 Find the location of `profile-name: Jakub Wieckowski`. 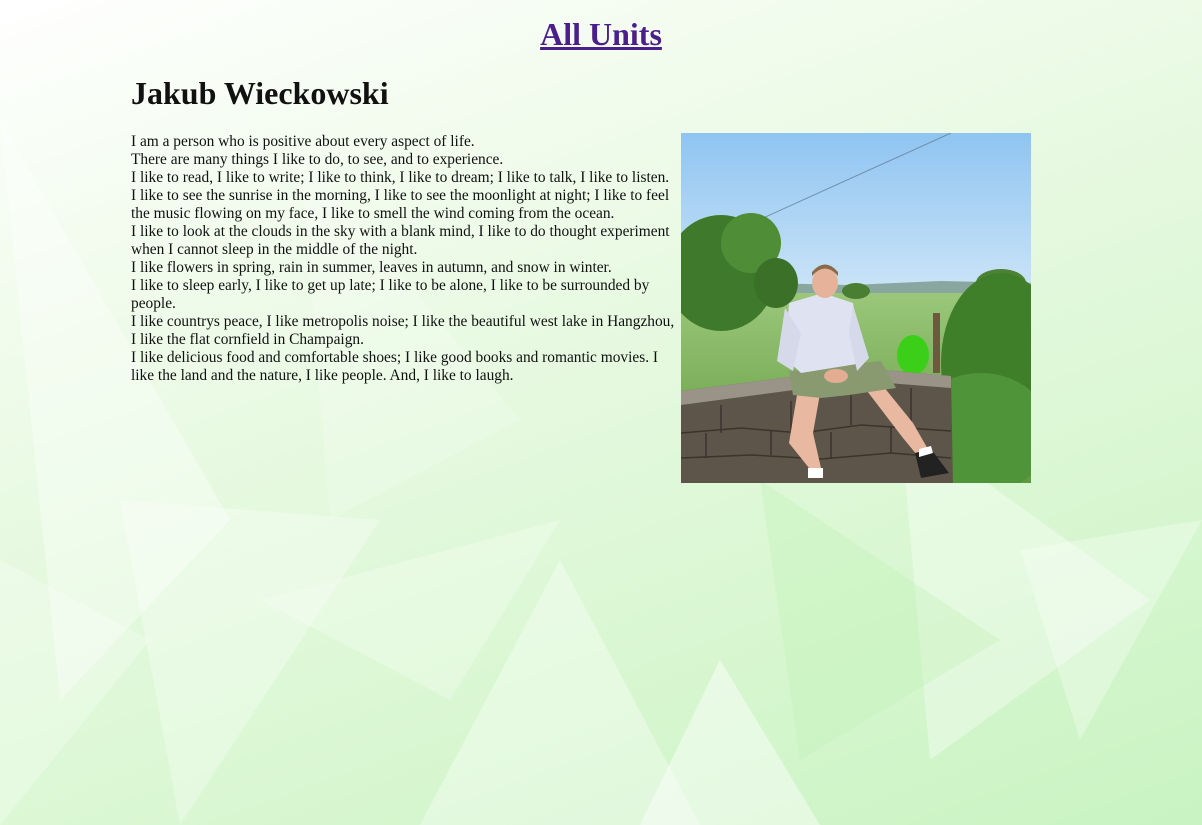

profile-name: Jakub Wieckowski is located at coordinates (260, 93).